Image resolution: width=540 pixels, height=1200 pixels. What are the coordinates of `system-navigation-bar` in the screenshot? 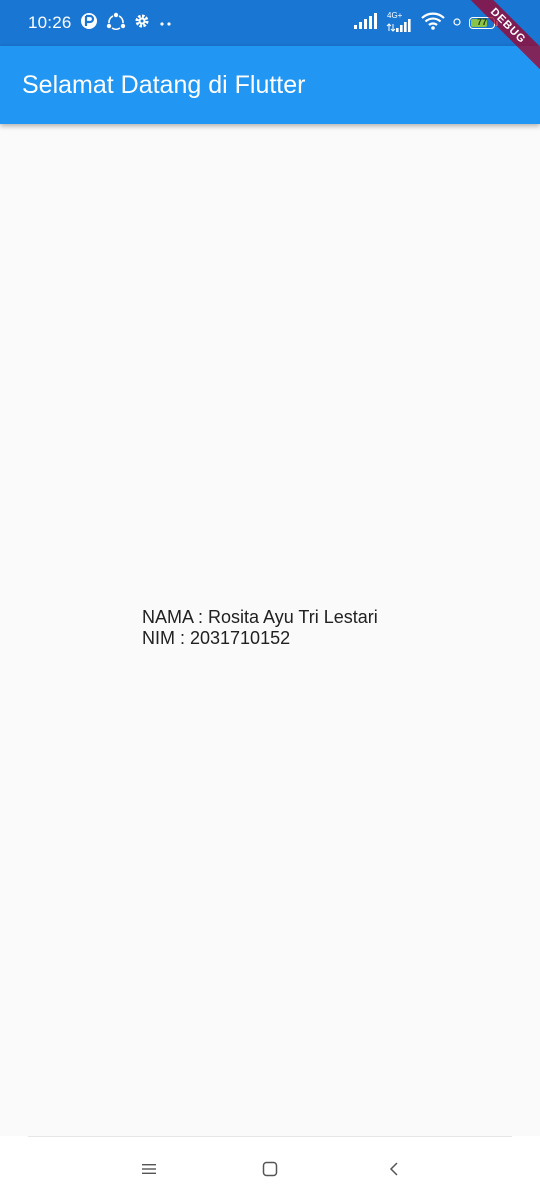 It's located at (270, 1168).